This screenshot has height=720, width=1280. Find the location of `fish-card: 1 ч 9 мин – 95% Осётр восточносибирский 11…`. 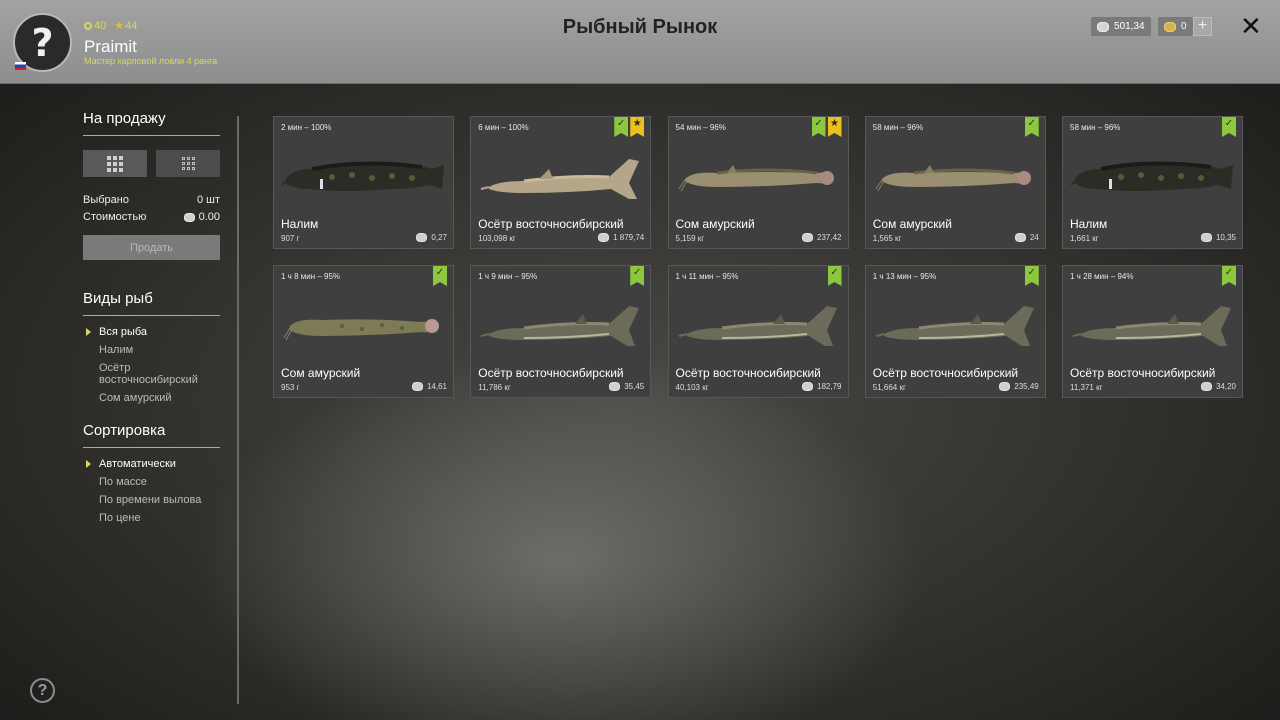

fish-card: 1 ч 9 мин – 95% Осётр восточносибирский 11… is located at coordinates (561, 331).